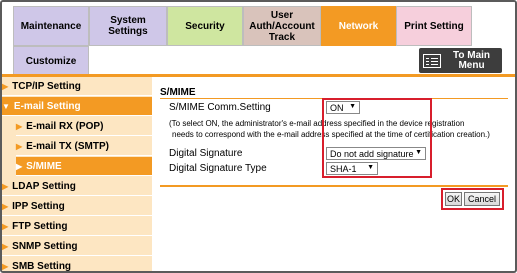  I want to click on to-main-menu-label: To Main Menu, so click(471, 60).